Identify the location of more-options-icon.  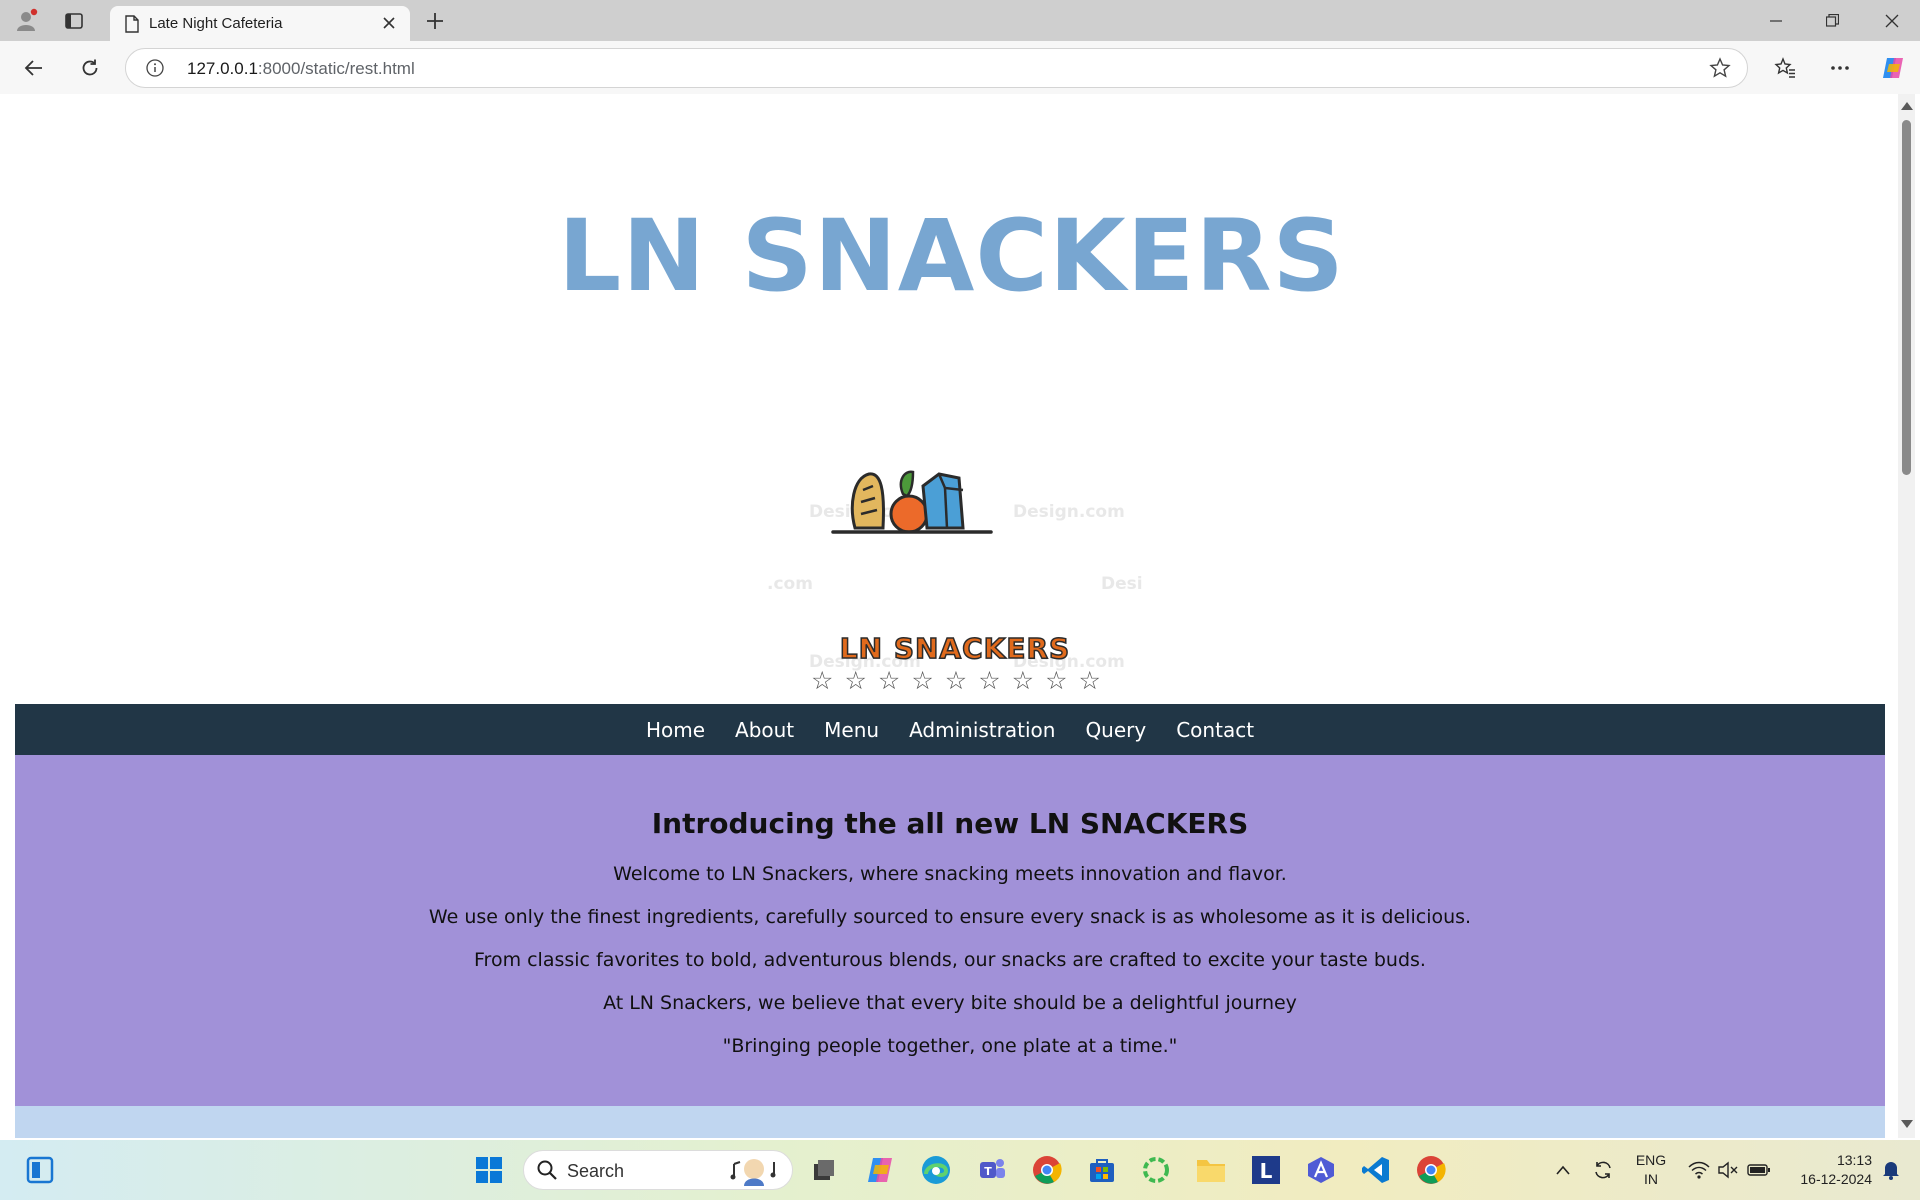
(1840, 68).